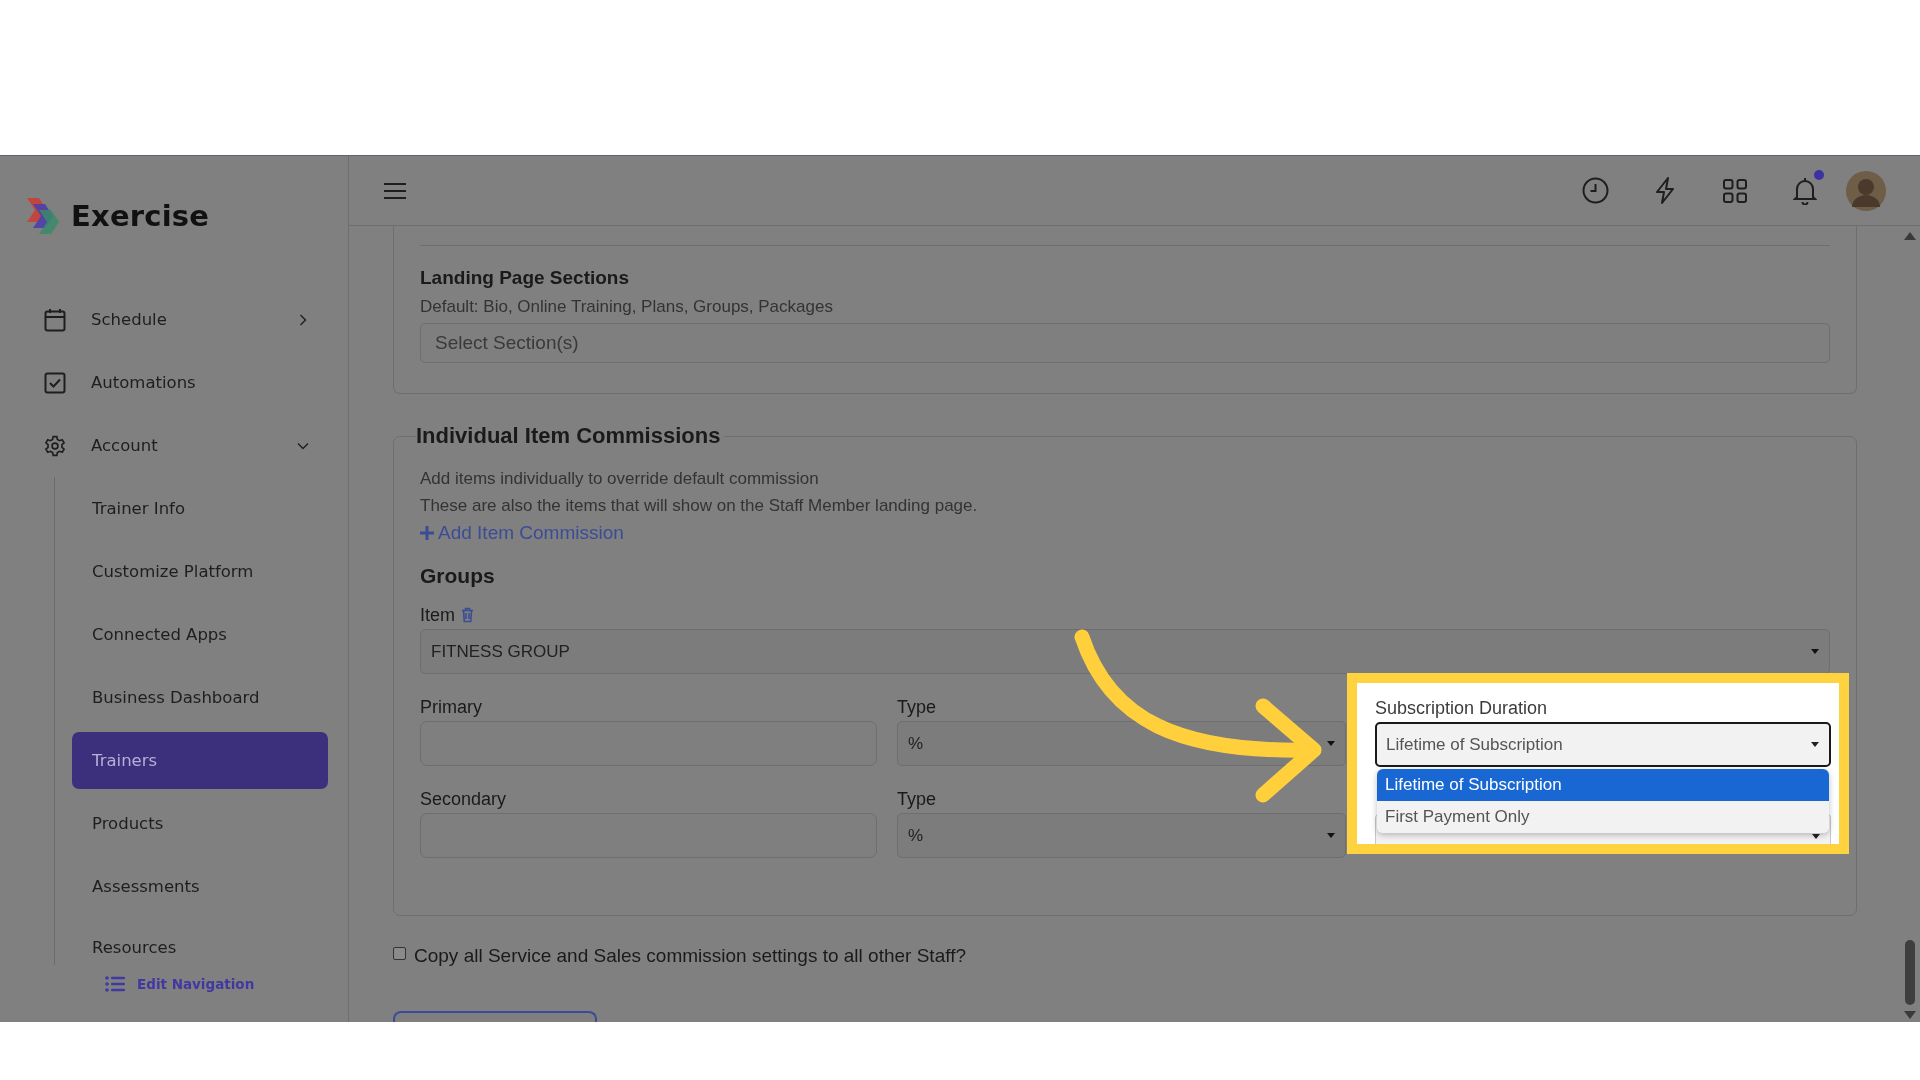 The image size is (1920, 1080). Describe the element at coordinates (200, 886) in the screenshot. I see `nav-item: Assessments` at that location.